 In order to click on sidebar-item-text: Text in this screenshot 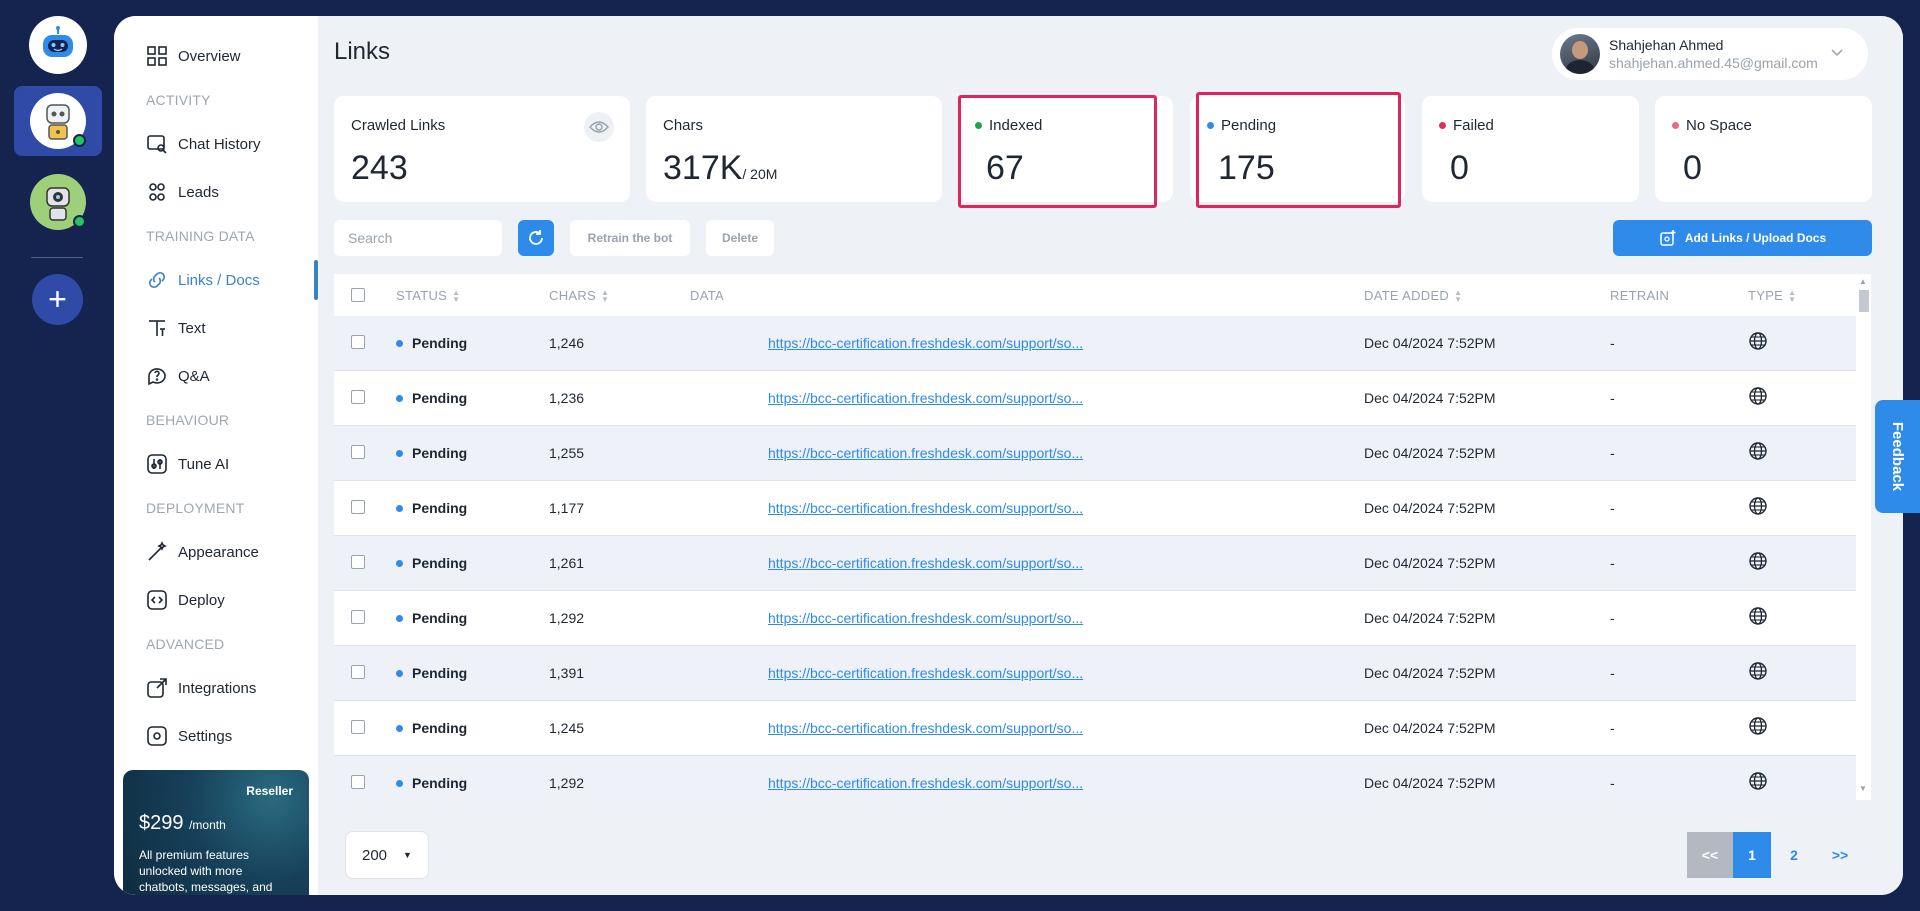, I will do `click(176, 328)`.